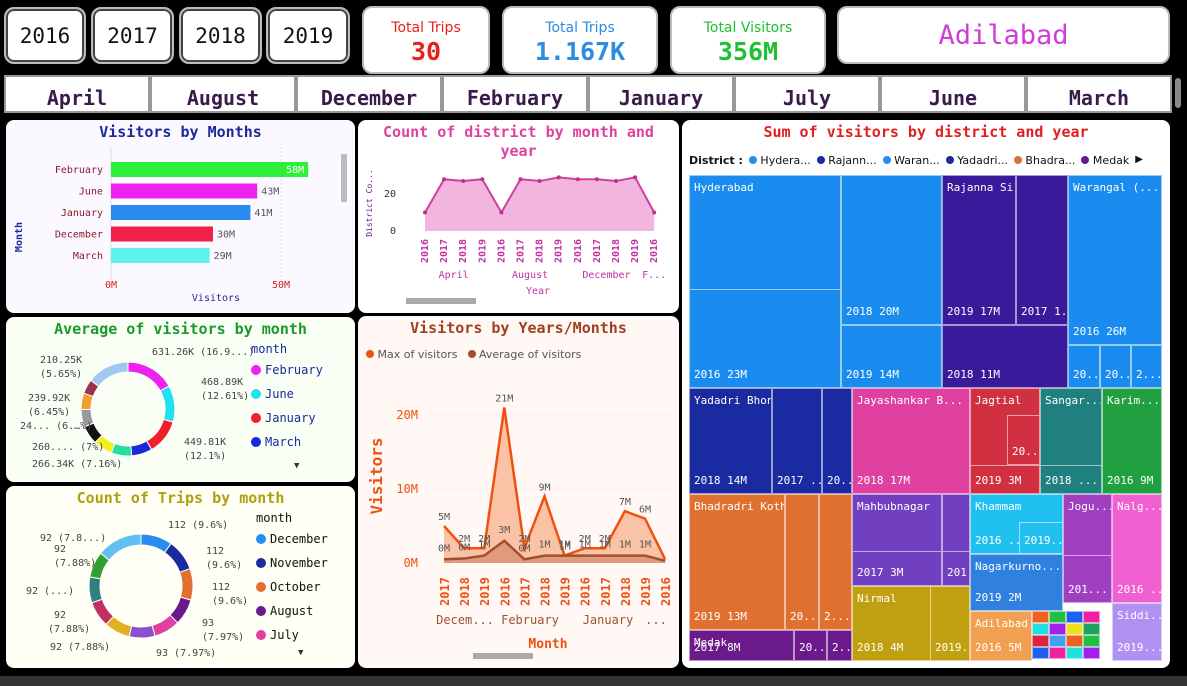  What do you see at coordinates (661, 94) in the screenshot?
I see `month-button-january: January` at bounding box center [661, 94].